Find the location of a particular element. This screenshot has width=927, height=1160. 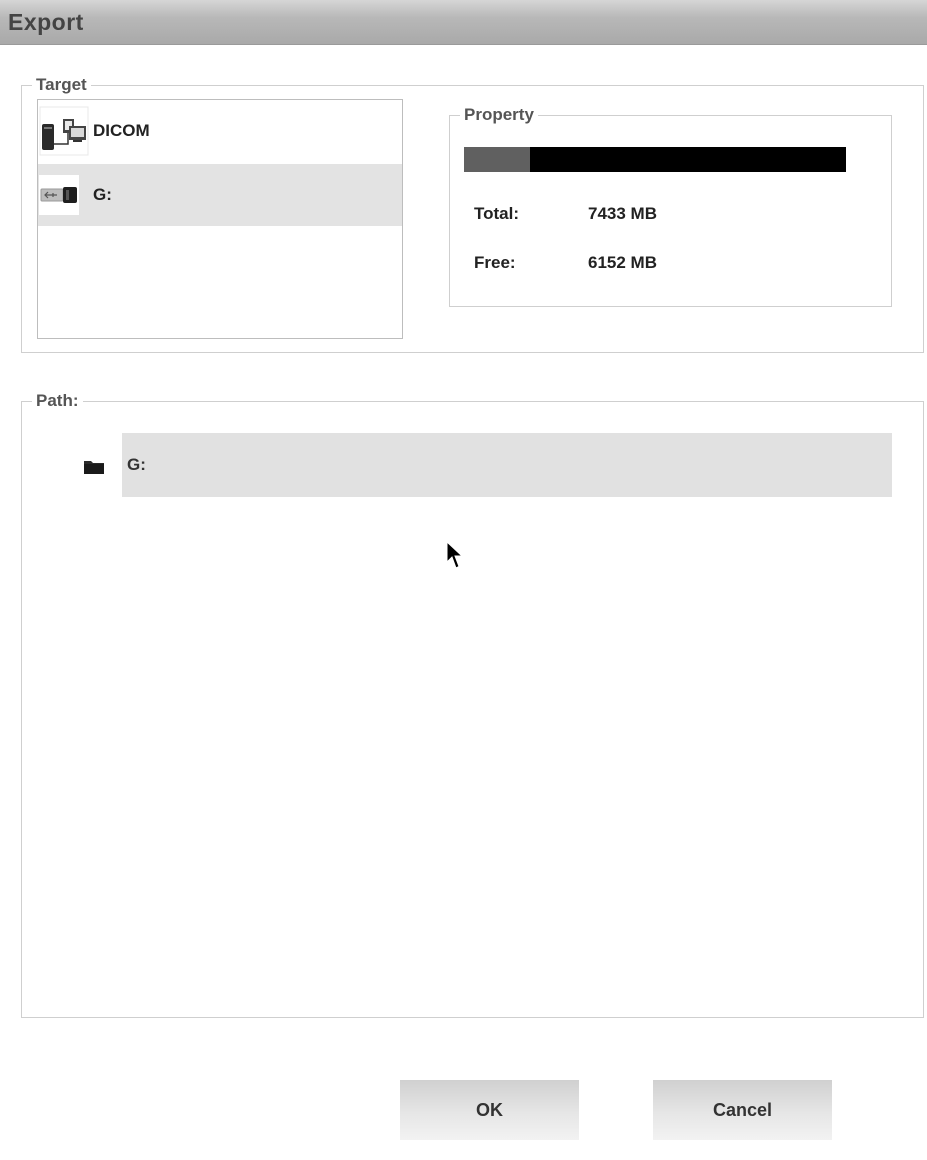

dicom-network-icon is located at coordinates (64, 131).